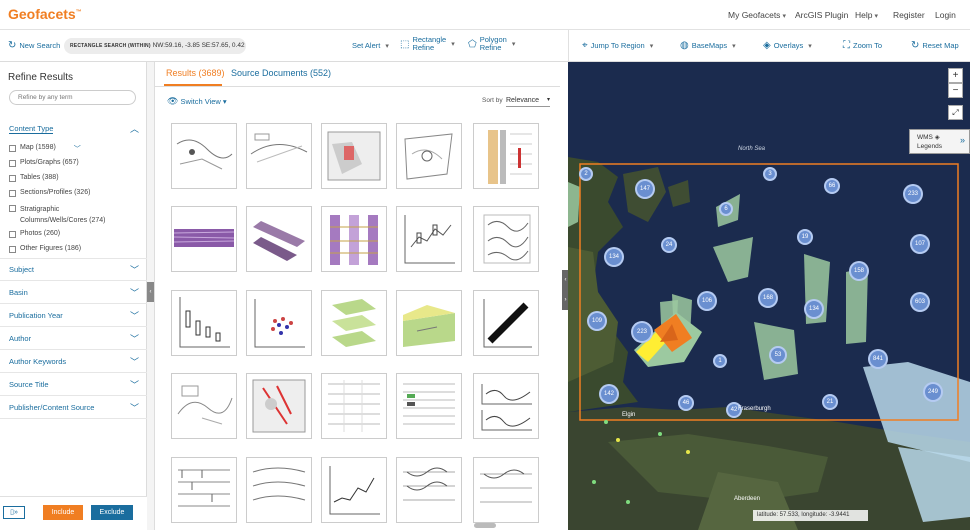 This screenshot has height=530, width=970. What do you see at coordinates (45, 14) in the screenshot?
I see `geofacets-logo: Geofacets™` at bounding box center [45, 14].